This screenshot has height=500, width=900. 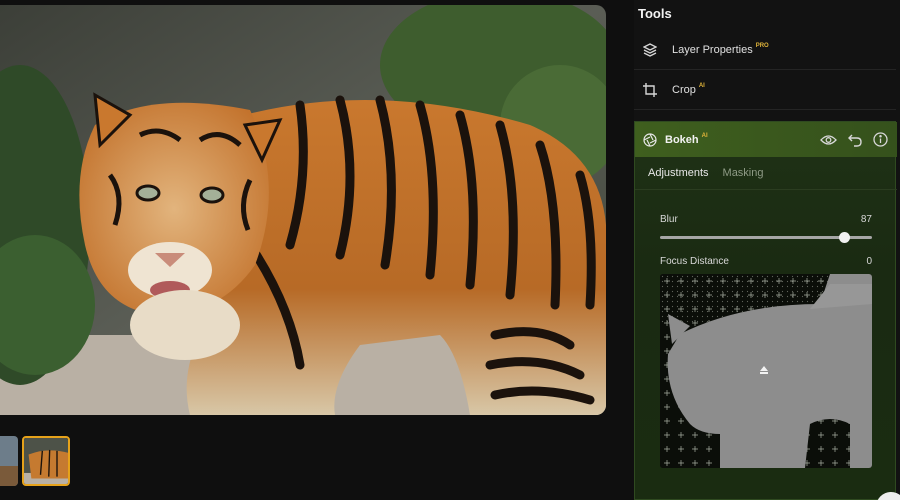 I want to click on filmstrip-thumbnail-active, so click(x=46, y=461).